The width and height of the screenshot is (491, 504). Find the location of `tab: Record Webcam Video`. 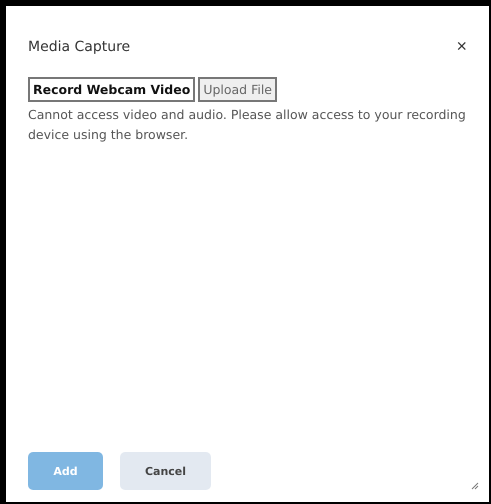

tab: Record Webcam Video is located at coordinates (112, 89).